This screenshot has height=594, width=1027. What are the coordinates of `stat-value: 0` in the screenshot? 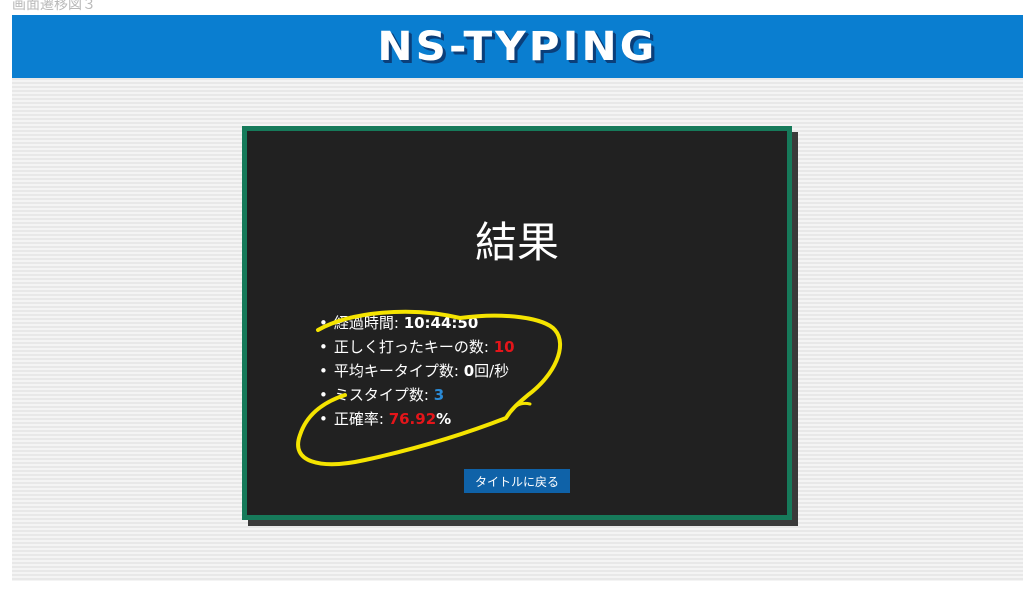 It's located at (469, 371).